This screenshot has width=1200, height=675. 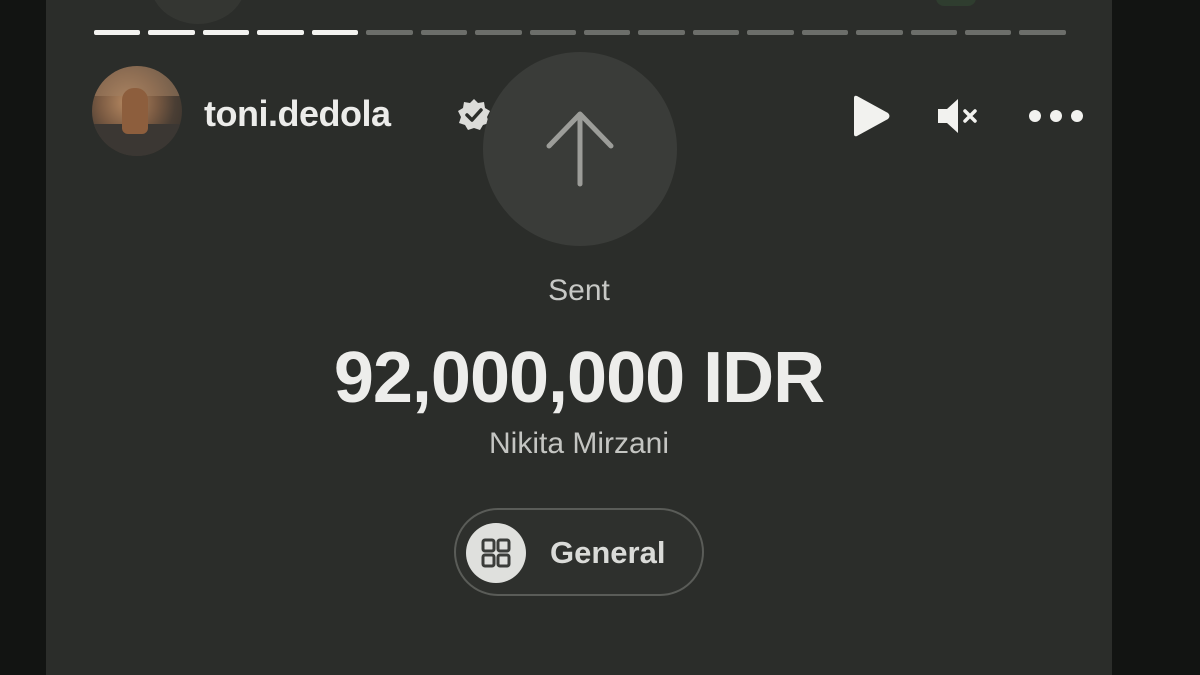 I want to click on category-chip: General, so click(x=579, y=552).